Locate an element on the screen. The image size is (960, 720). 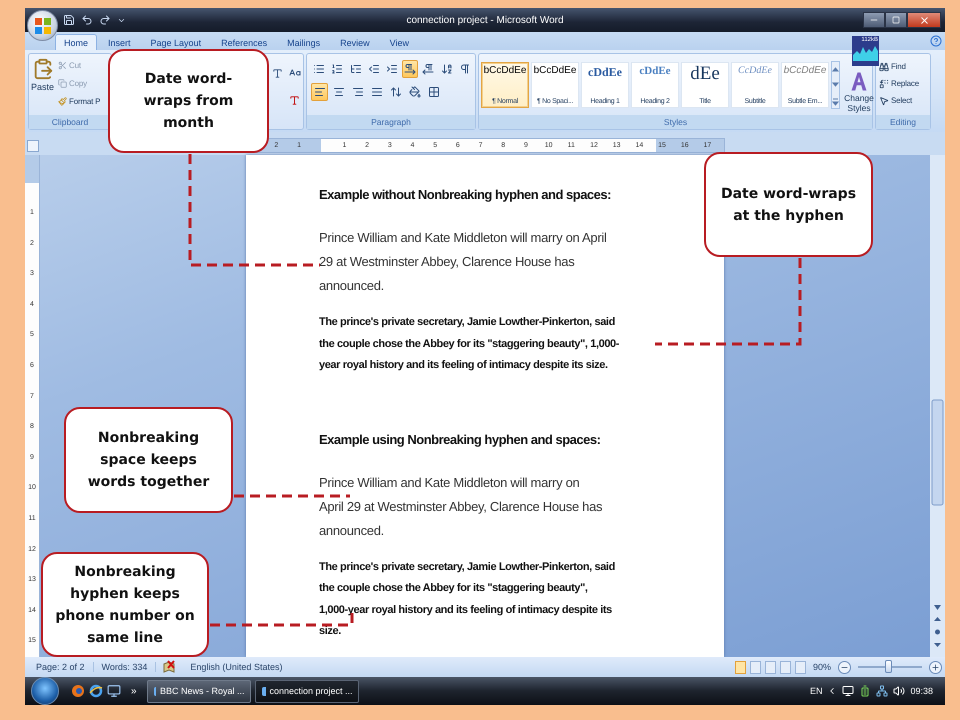
redo-icon is located at coordinates (105, 20).